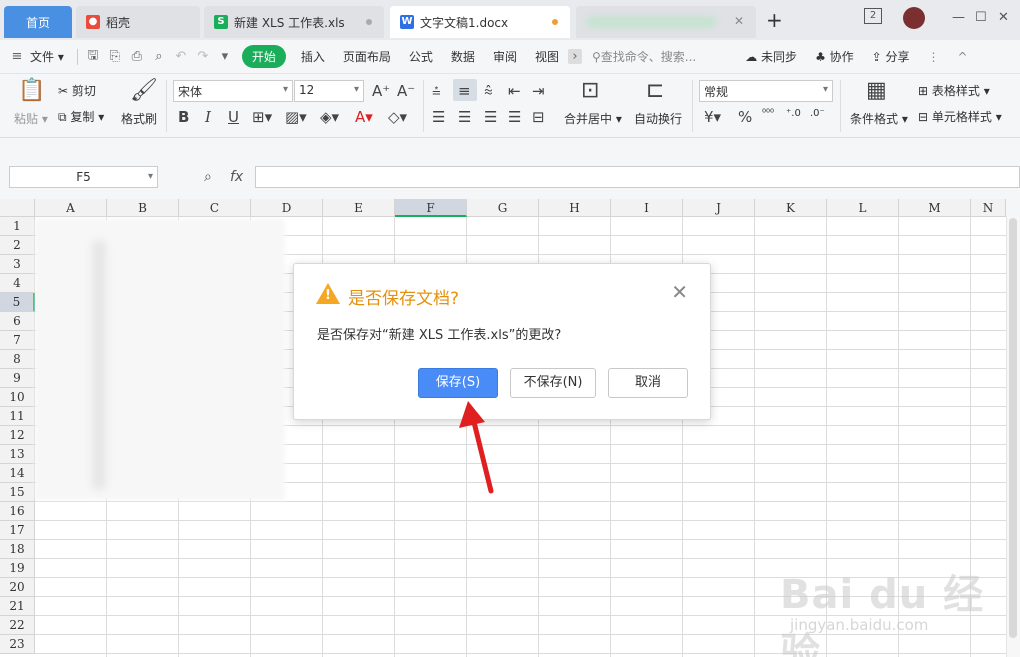  Describe the element at coordinates (329, 117) in the screenshot. I see `fill-color-icon: ◈▾` at that location.